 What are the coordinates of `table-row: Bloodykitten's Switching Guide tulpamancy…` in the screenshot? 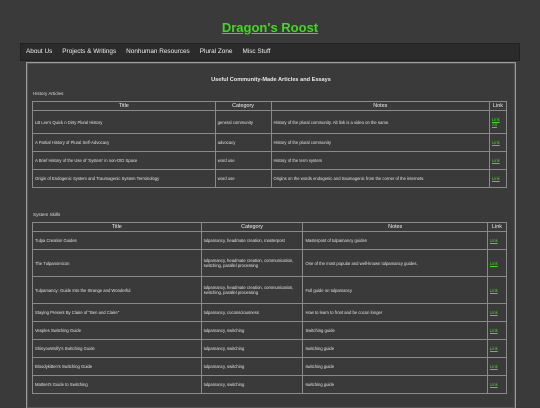 It's located at (269, 366).